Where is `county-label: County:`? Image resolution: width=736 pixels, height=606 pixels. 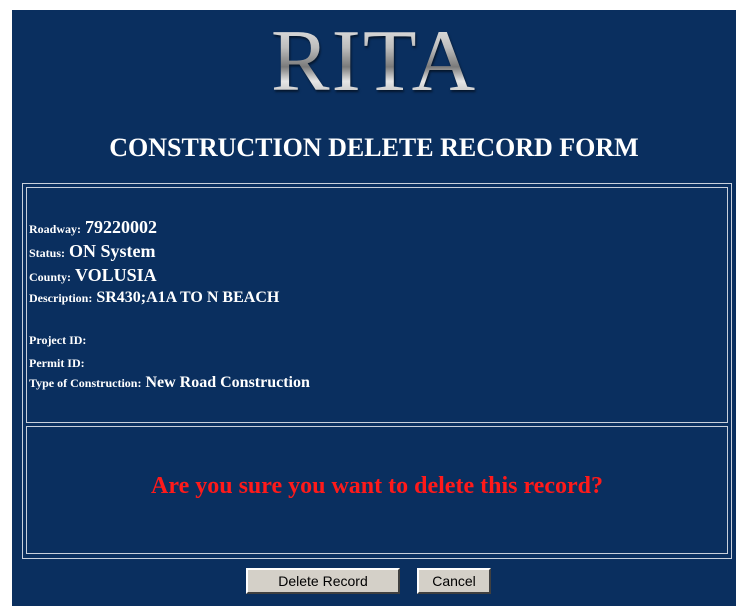 county-label: County: is located at coordinates (50, 277).